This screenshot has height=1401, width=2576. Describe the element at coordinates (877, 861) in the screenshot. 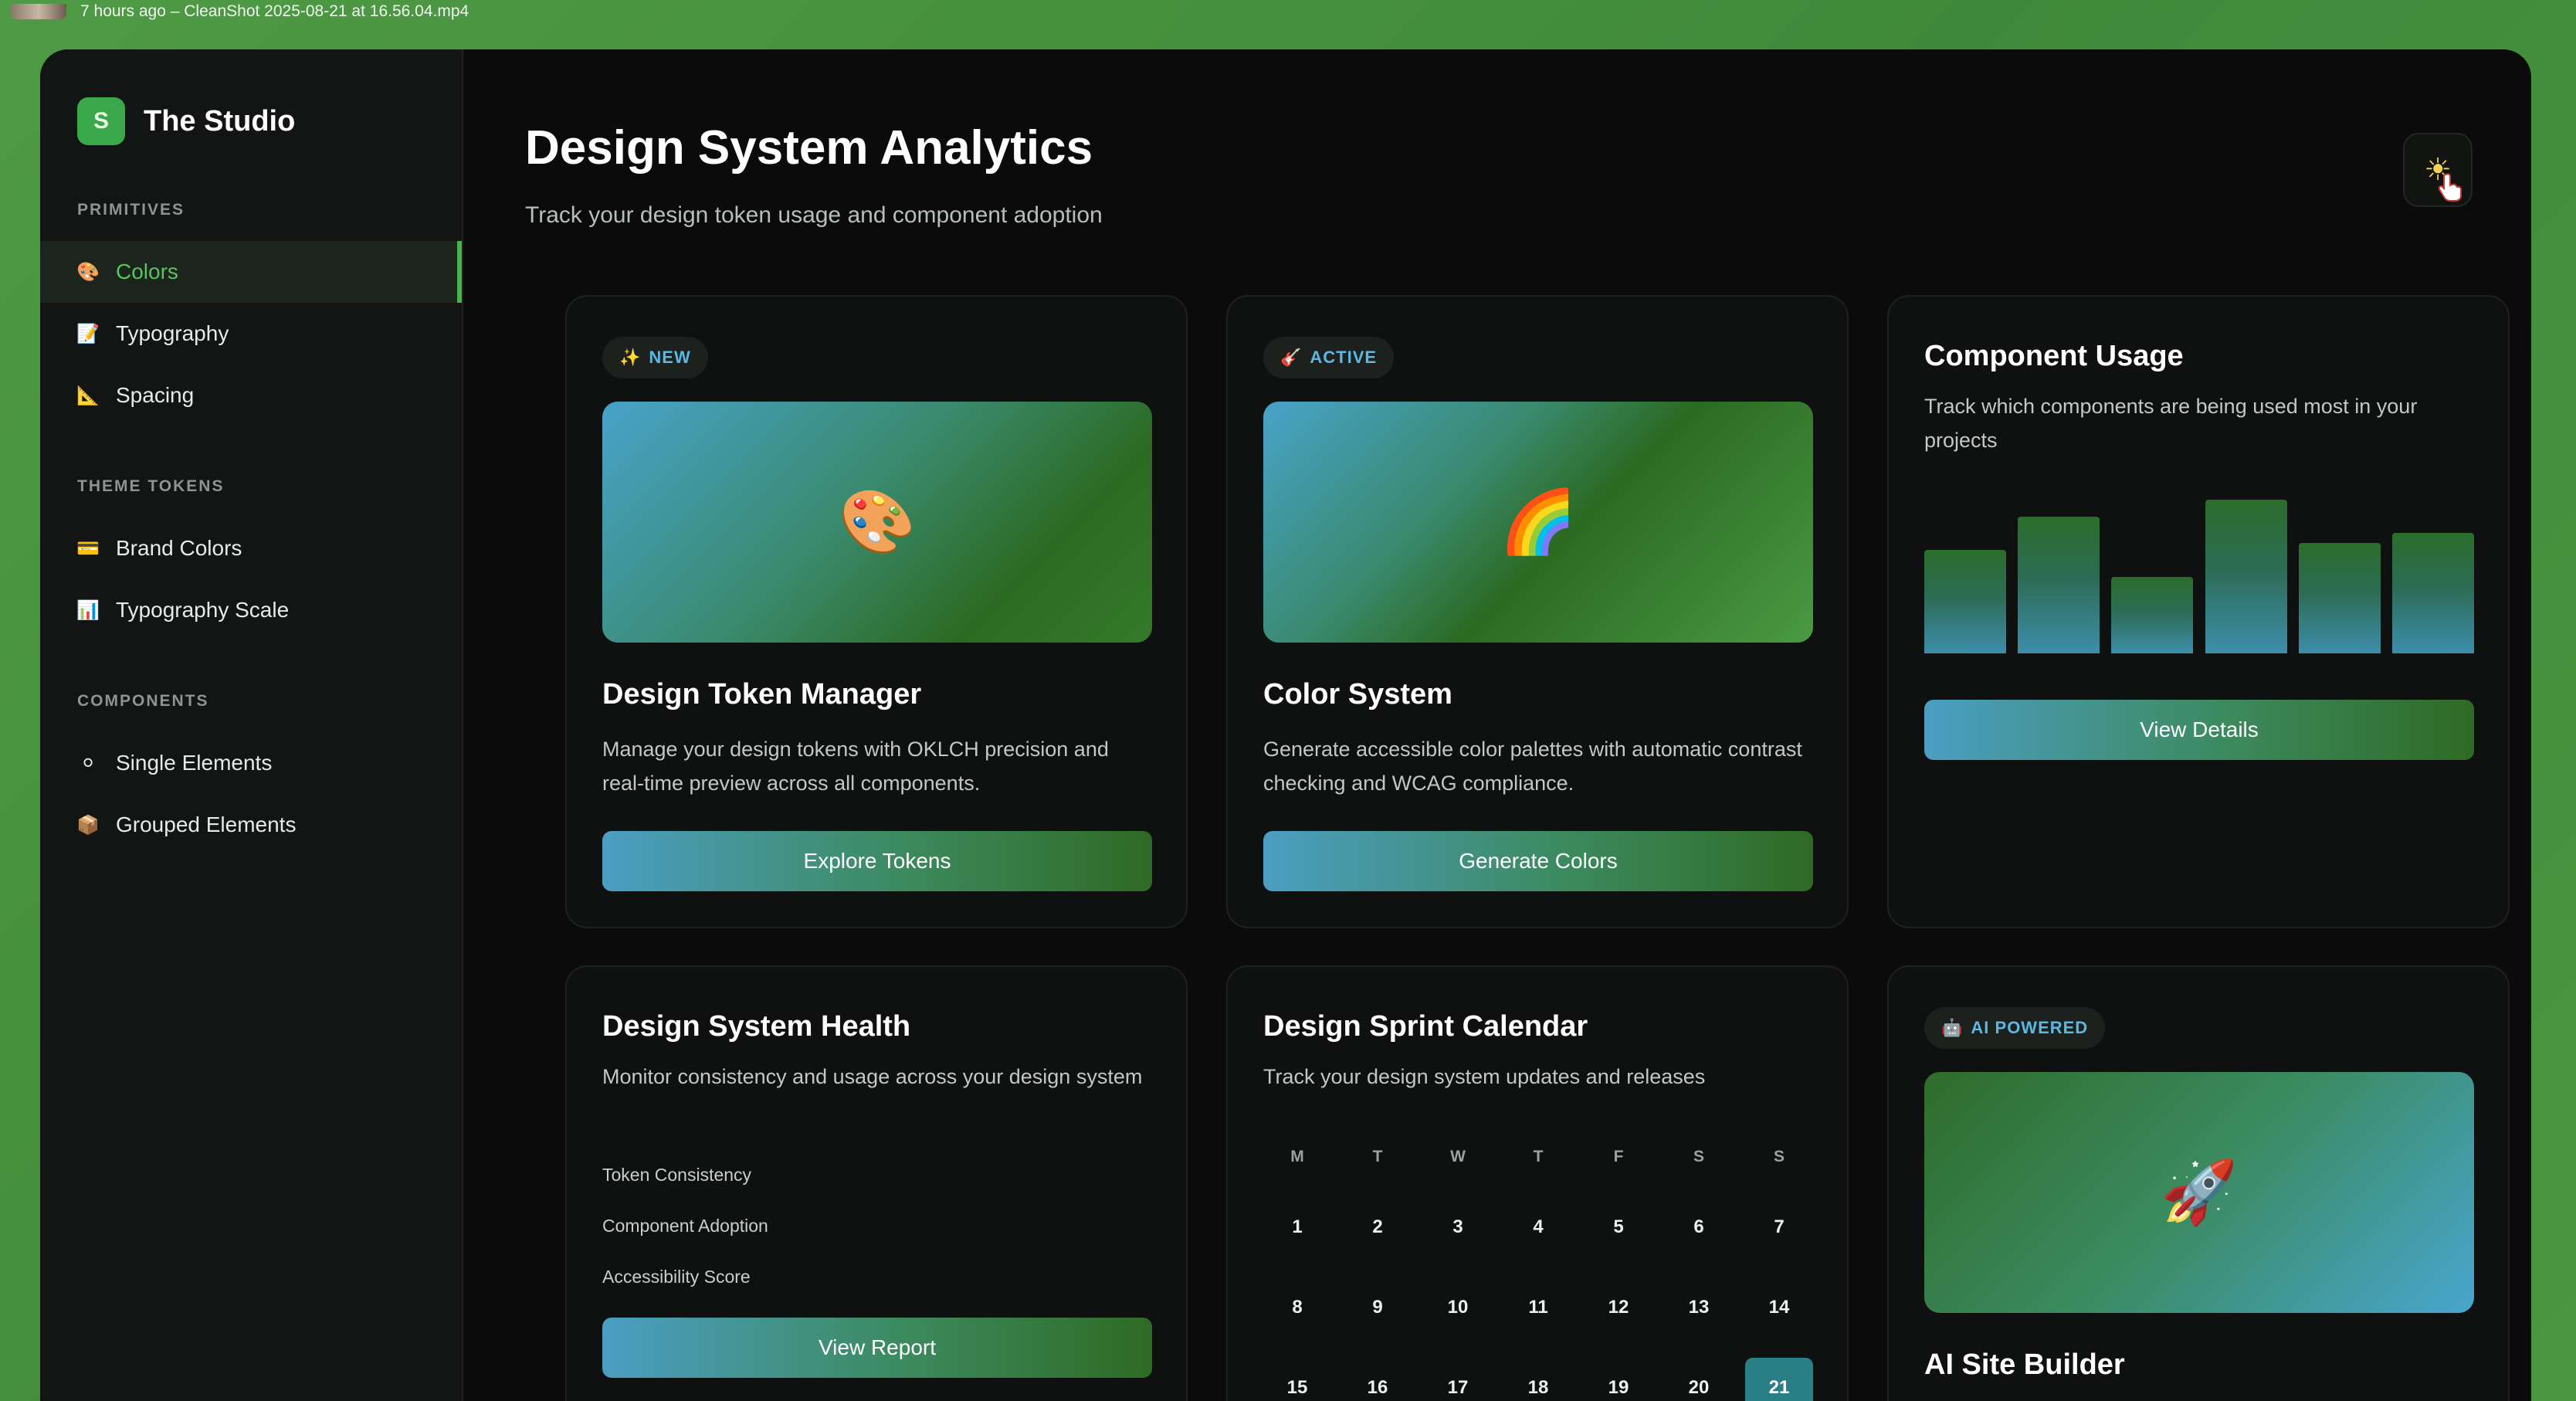

I see `explore-tokens-button: Explore Tokens` at that location.